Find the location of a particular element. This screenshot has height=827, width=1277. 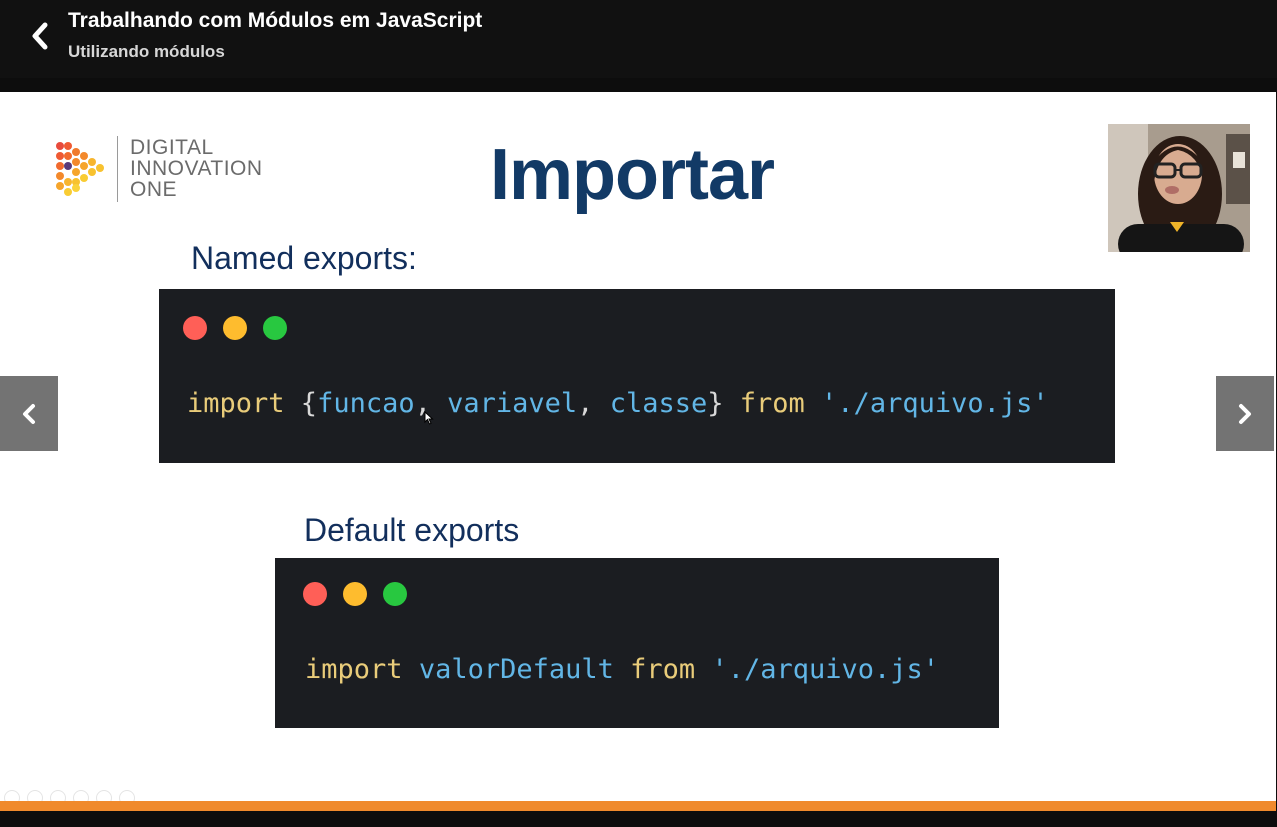

logo-divider is located at coordinates (117, 169).